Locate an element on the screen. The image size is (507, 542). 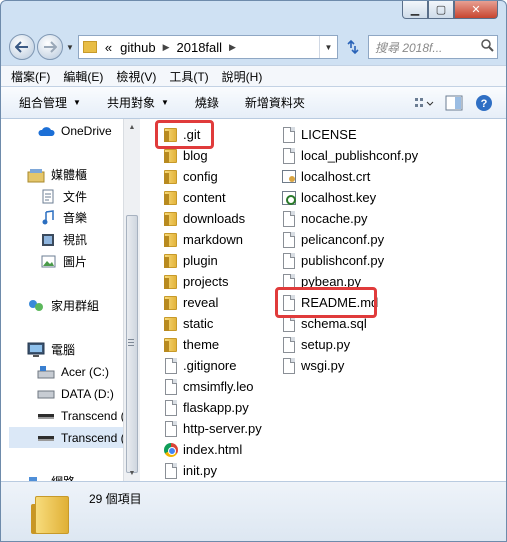
preview-pane-button is located at coordinates (454, 103).